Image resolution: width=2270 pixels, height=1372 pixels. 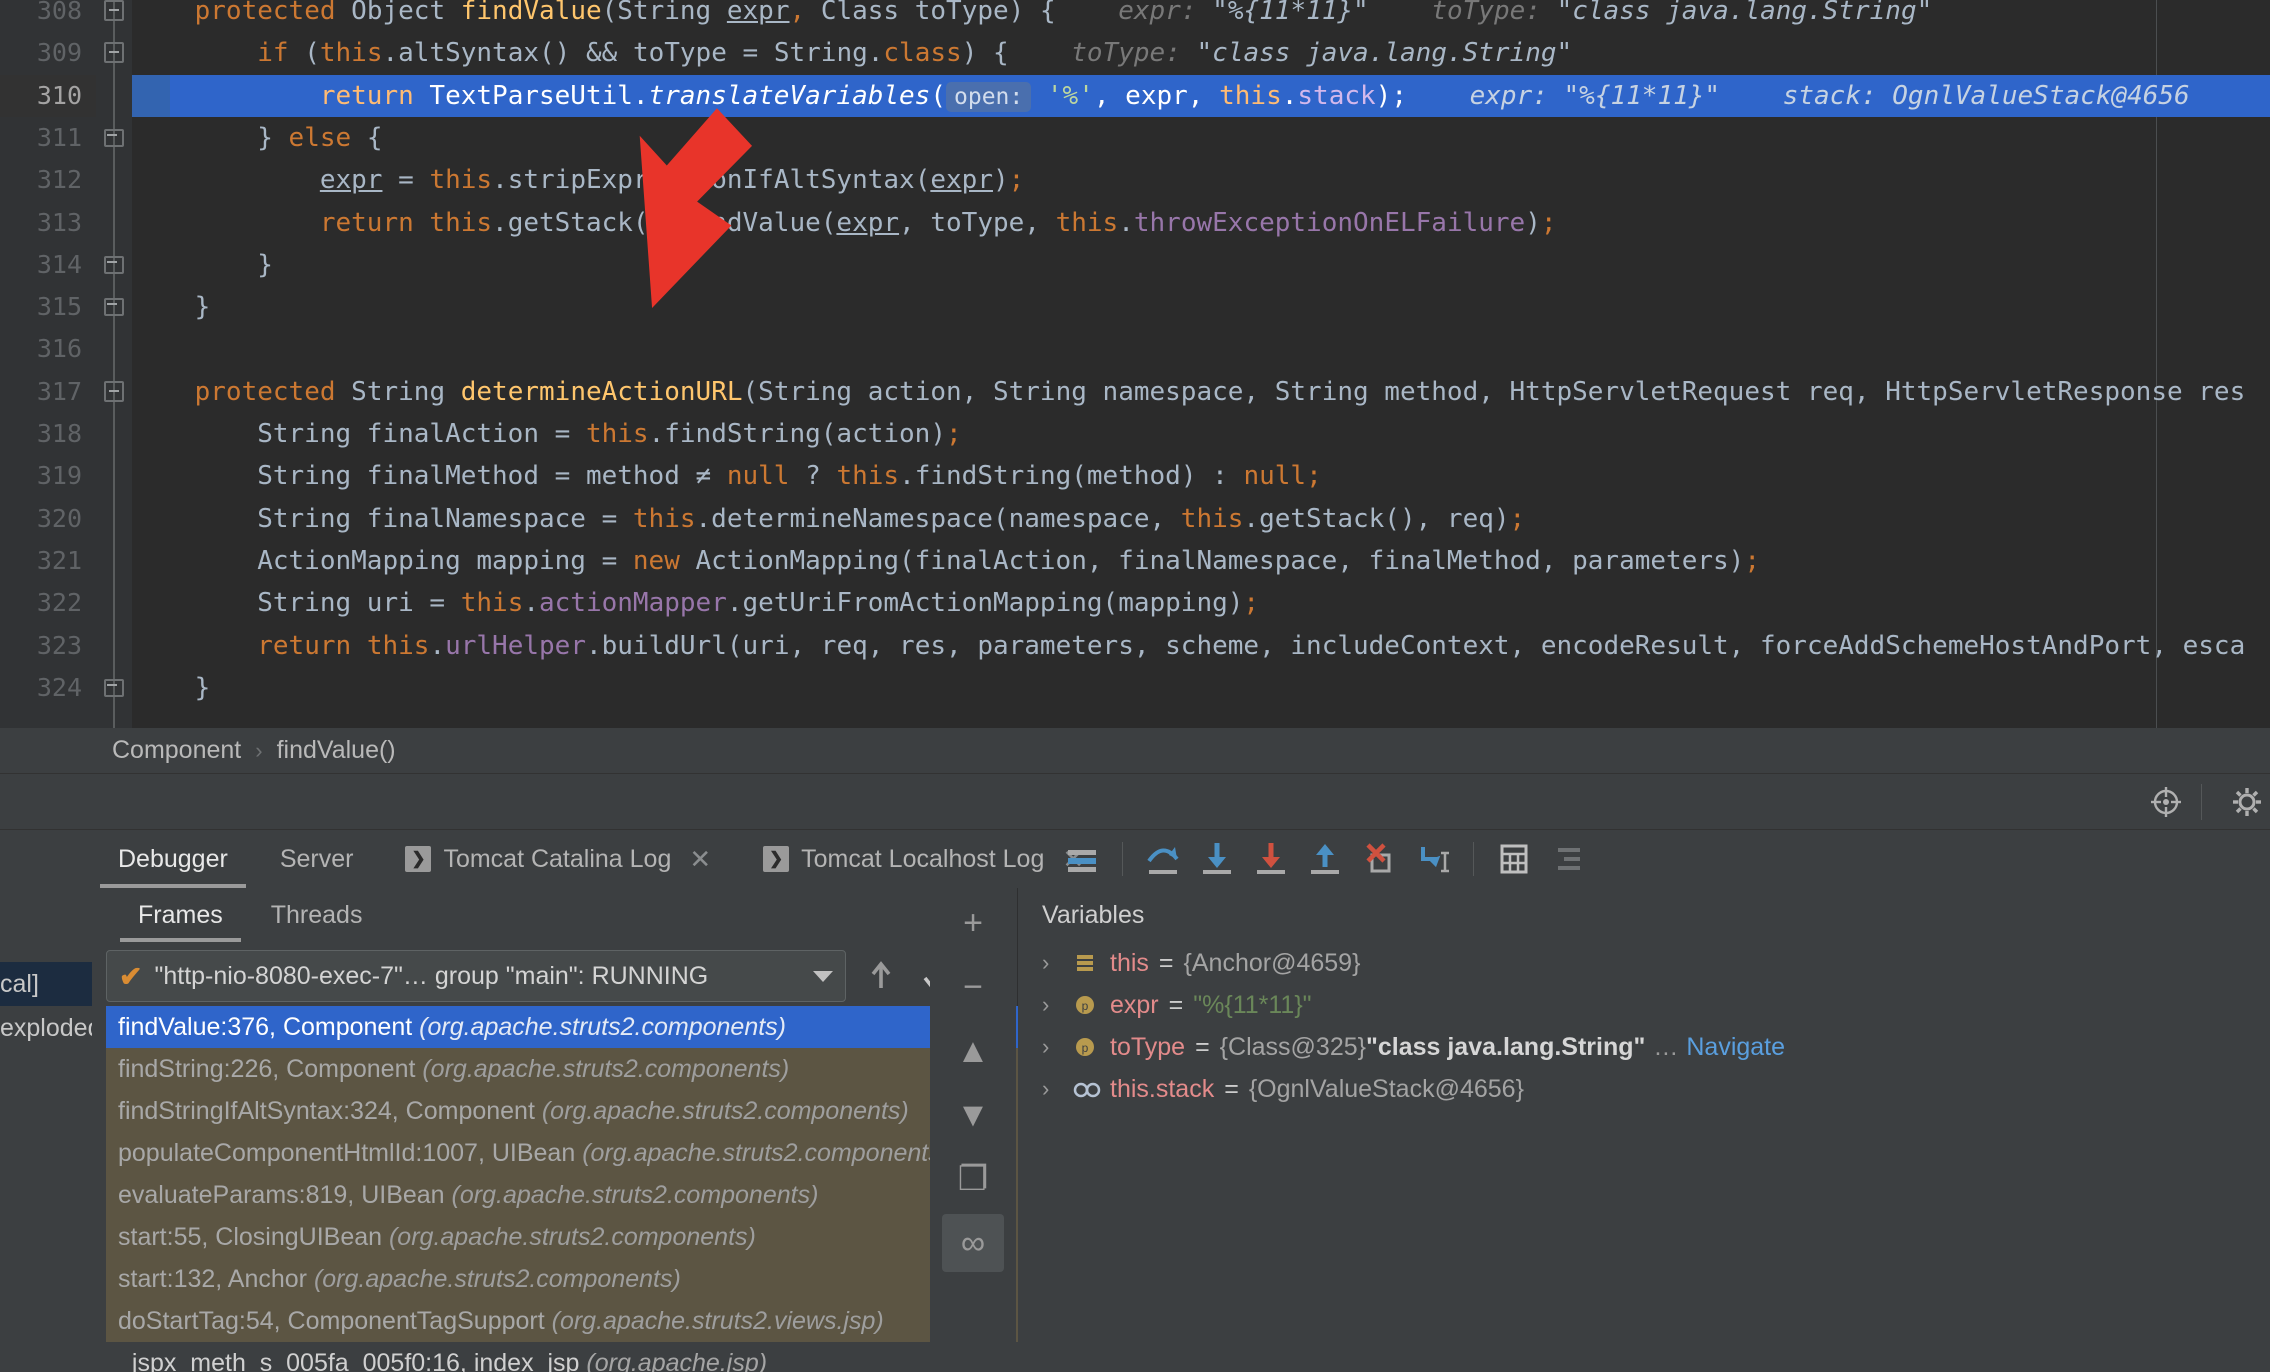 What do you see at coordinates (176, 750) in the screenshot?
I see `breadcrumb-class: Component` at bounding box center [176, 750].